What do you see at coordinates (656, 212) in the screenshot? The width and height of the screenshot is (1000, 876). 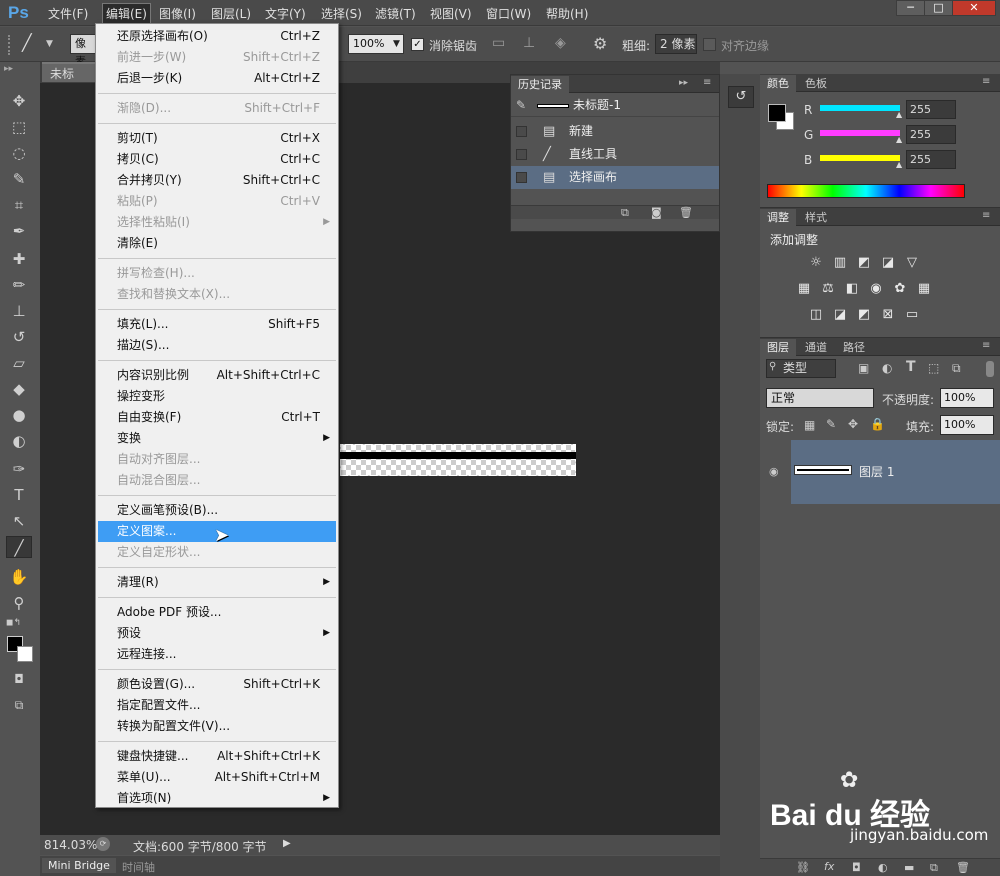 I see `camera-icon: ◙` at bounding box center [656, 212].